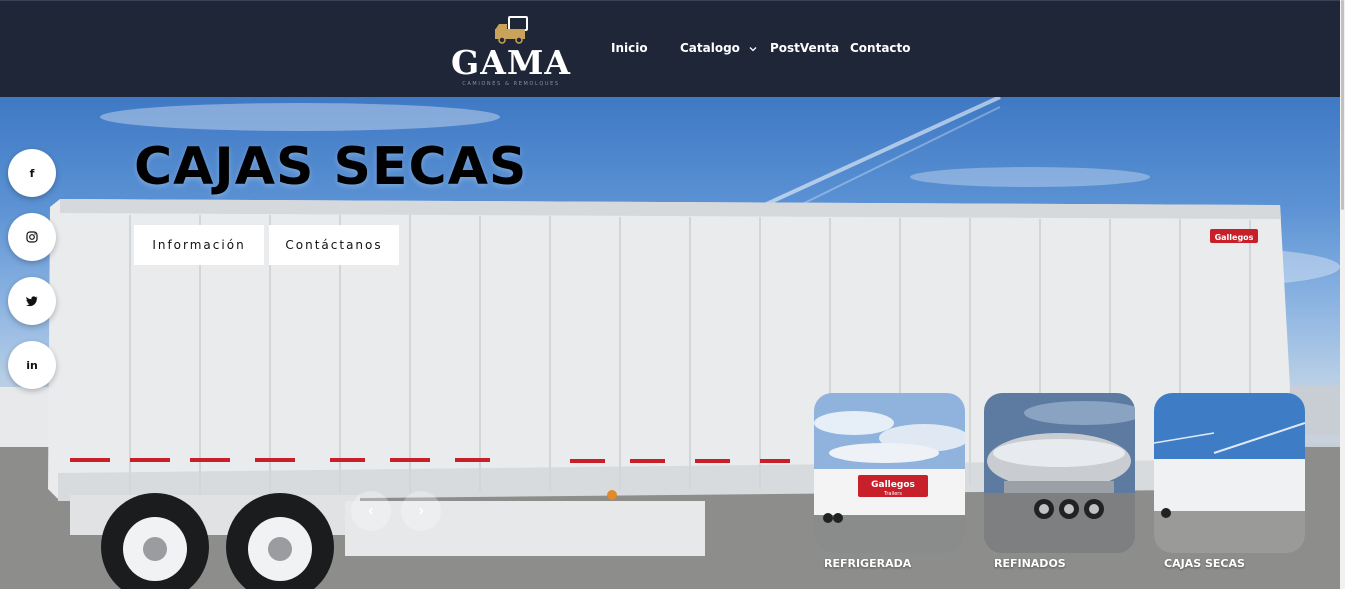 This screenshot has width=1345, height=589. Describe the element at coordinates (511, 62) in the screenshot. I see `brand-name: GAMA` at that location.